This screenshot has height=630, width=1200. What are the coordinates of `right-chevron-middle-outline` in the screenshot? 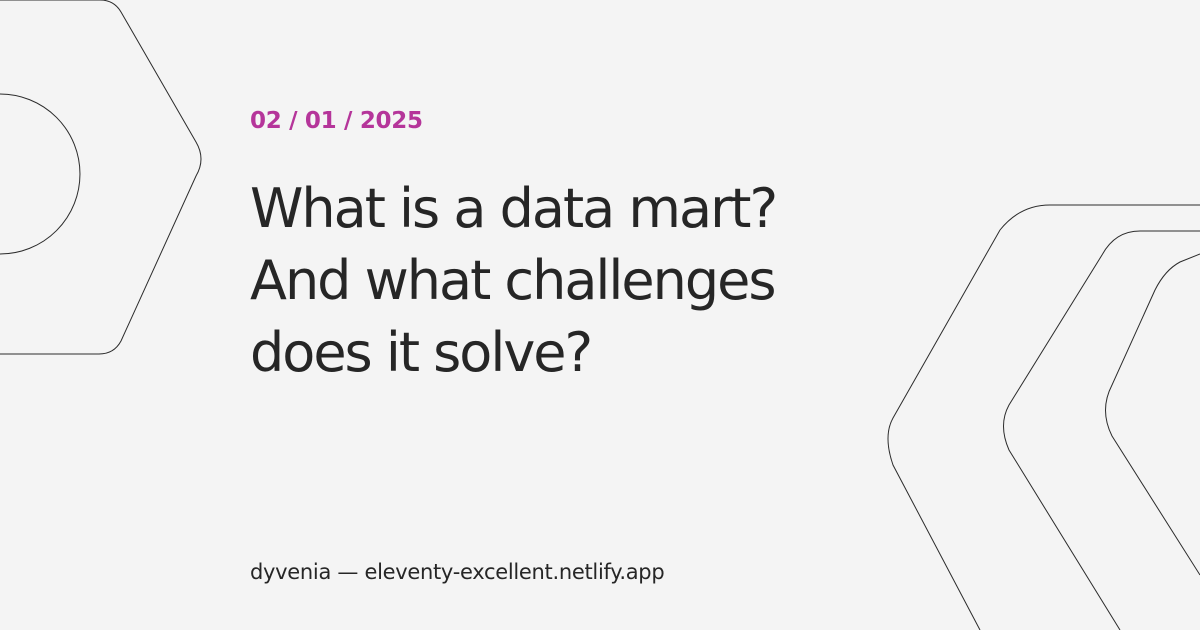 It's located at (1101, 430).